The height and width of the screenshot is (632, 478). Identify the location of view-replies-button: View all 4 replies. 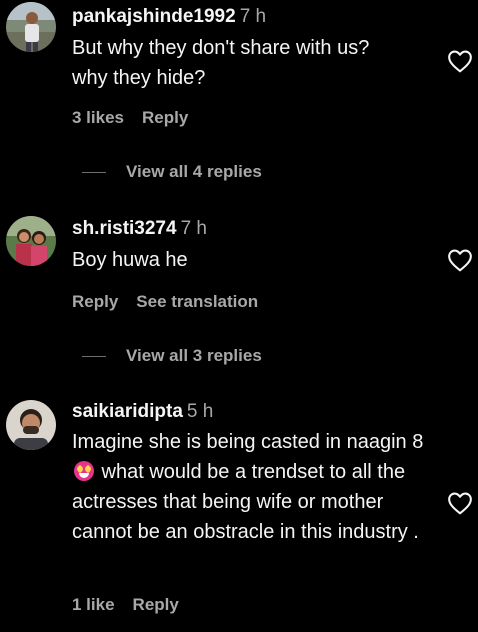
(172, 172).